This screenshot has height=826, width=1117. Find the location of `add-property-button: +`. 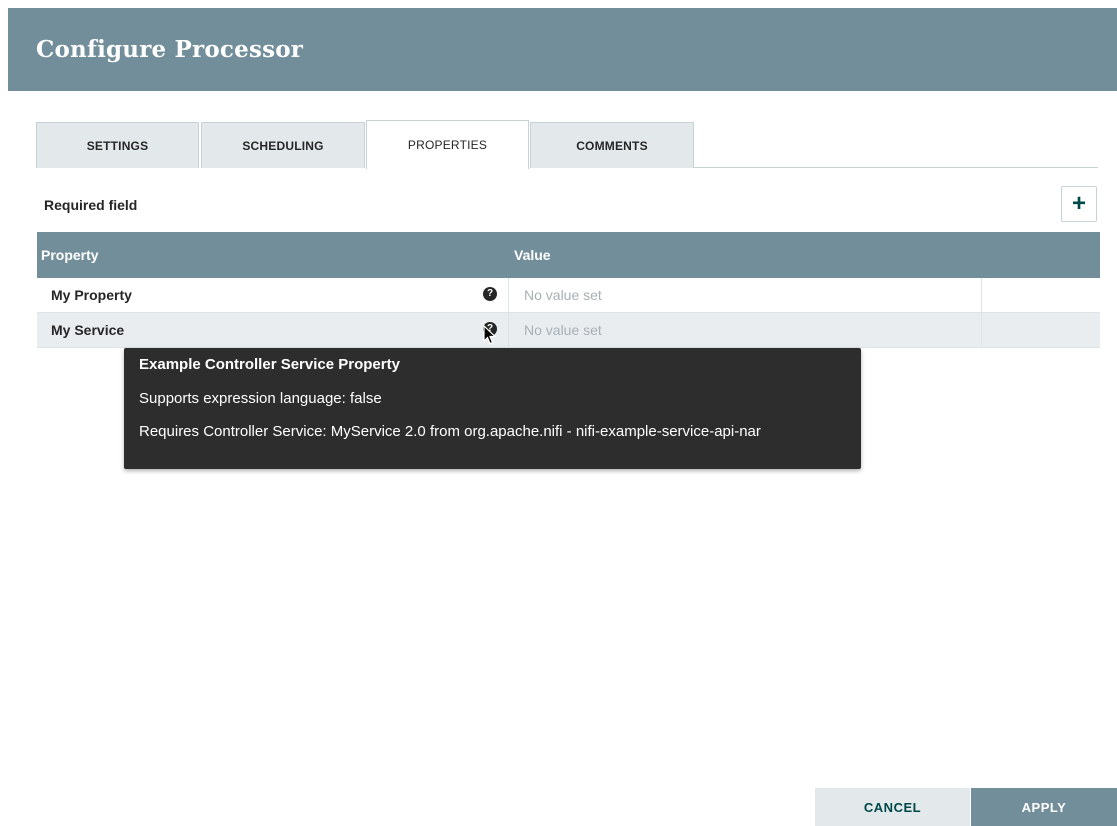

add-property-button: + is located at coordinates (1079, 204).